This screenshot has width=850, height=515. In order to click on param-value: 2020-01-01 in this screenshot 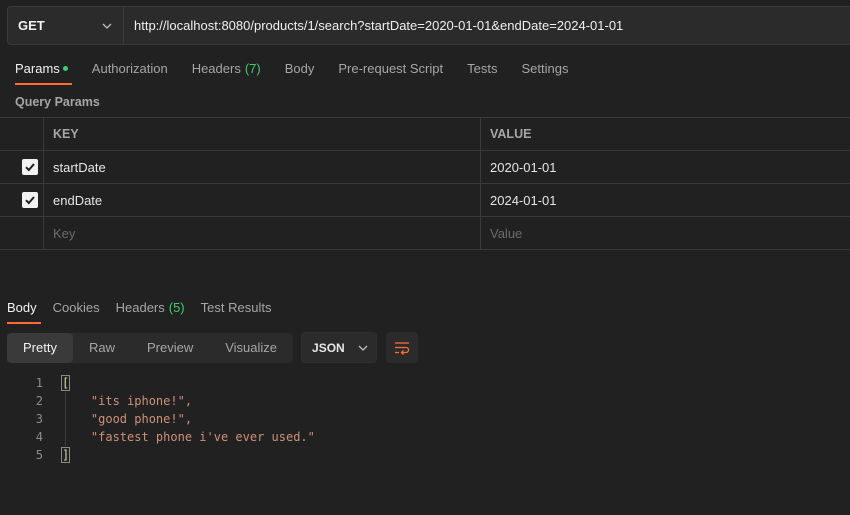, I will do `click(665, 167)`.